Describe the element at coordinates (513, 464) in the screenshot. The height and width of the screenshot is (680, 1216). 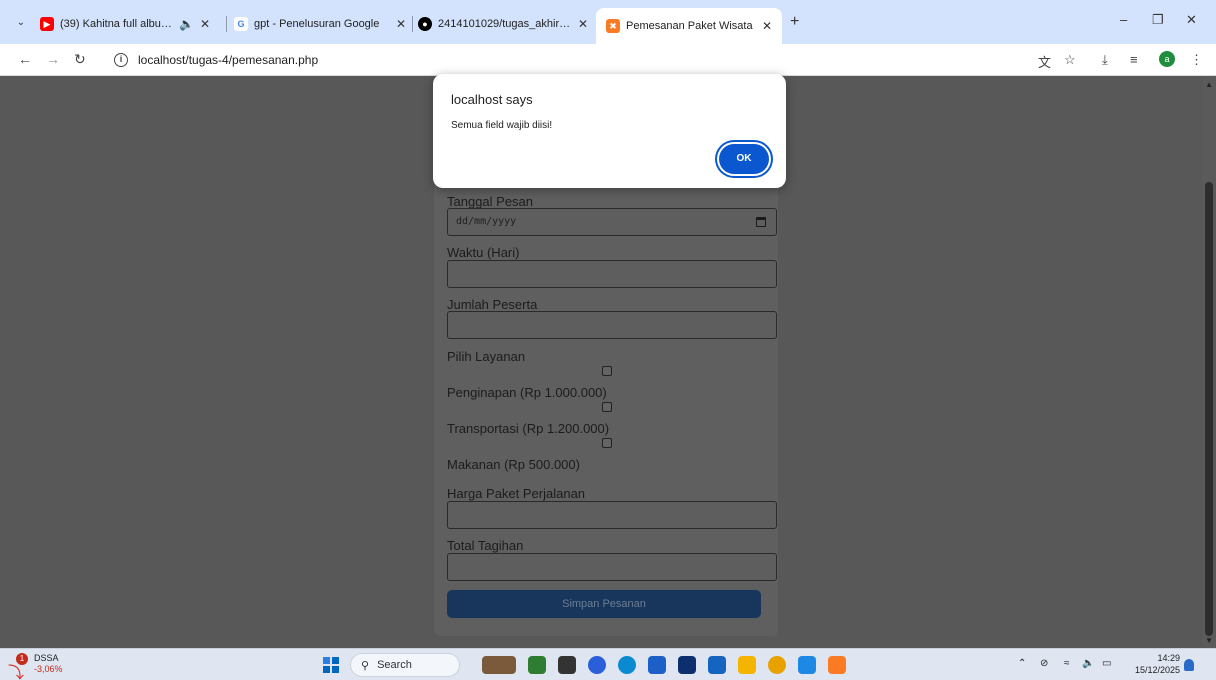
I see `makanan-label: Makanan (Rp 500.000)` at that location.